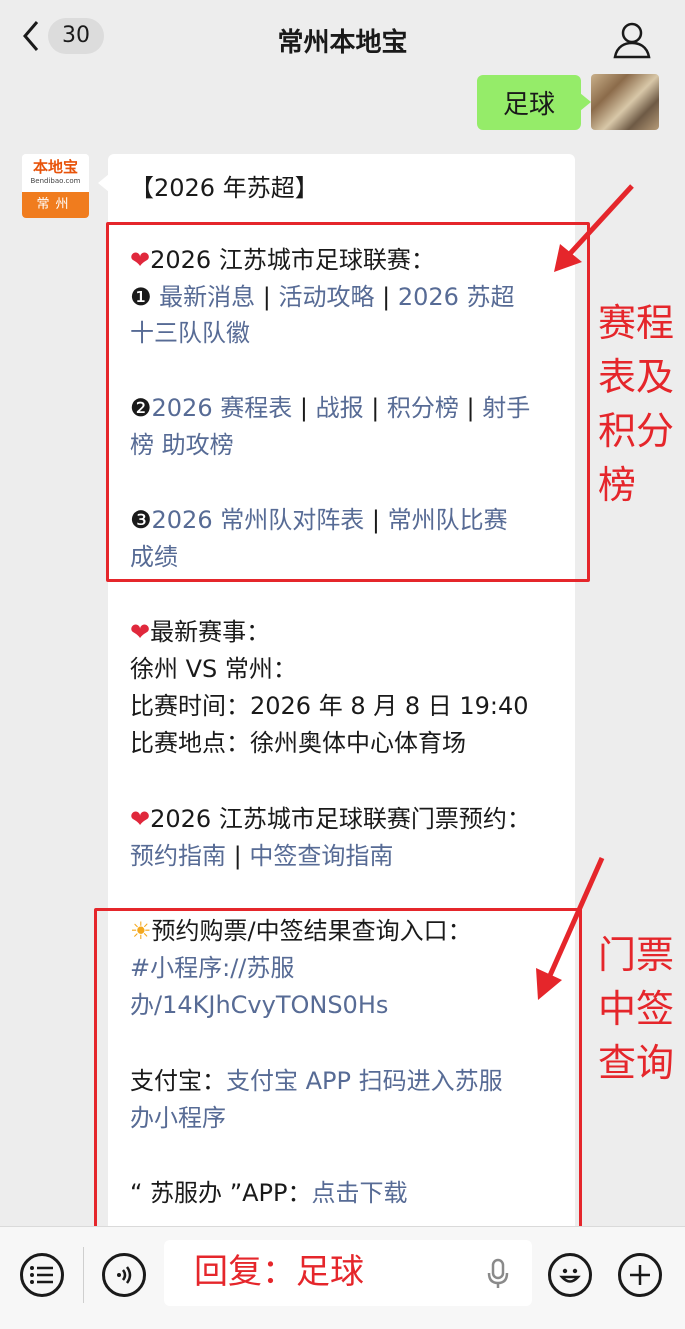 This screenshot has height=1329, width=685. I want to click on link-points-table: 积分榜, so click(423, 408).